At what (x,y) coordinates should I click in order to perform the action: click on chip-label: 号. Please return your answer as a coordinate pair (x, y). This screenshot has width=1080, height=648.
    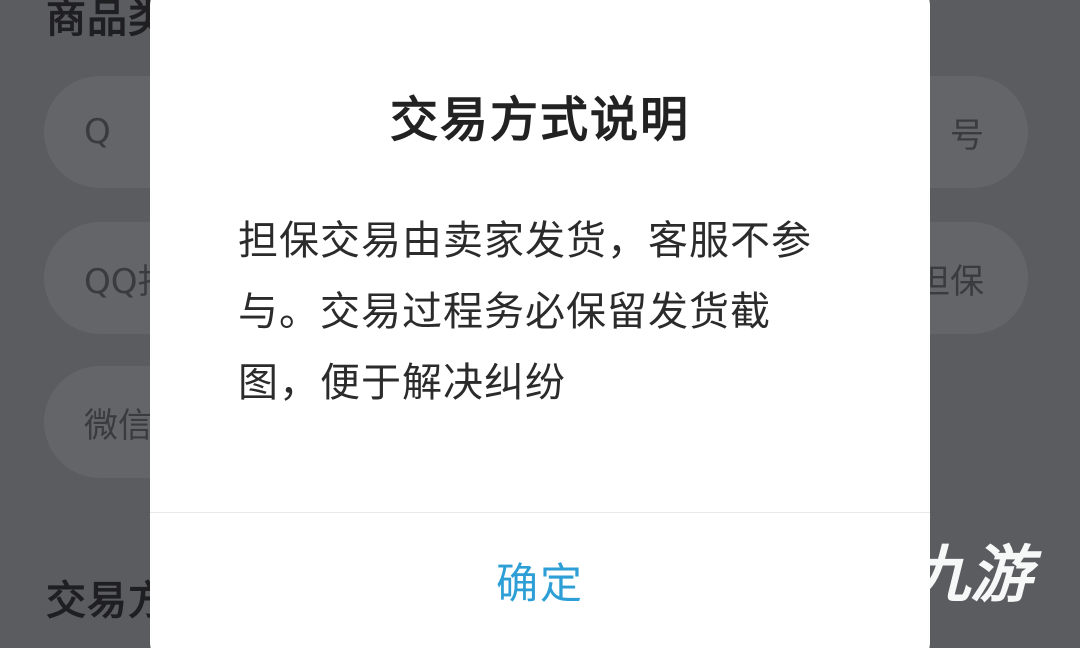
    Looking at the image, I should click on (967, 135).